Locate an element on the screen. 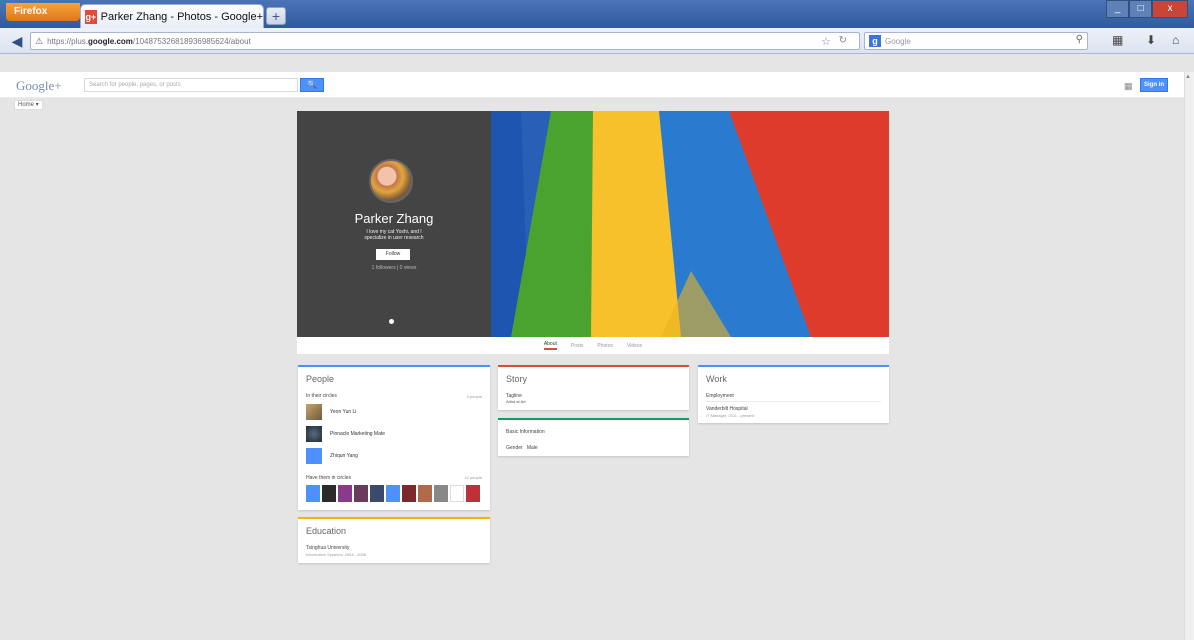  bookmarks-icon: ▦ is located at coordinates (1117, 40).